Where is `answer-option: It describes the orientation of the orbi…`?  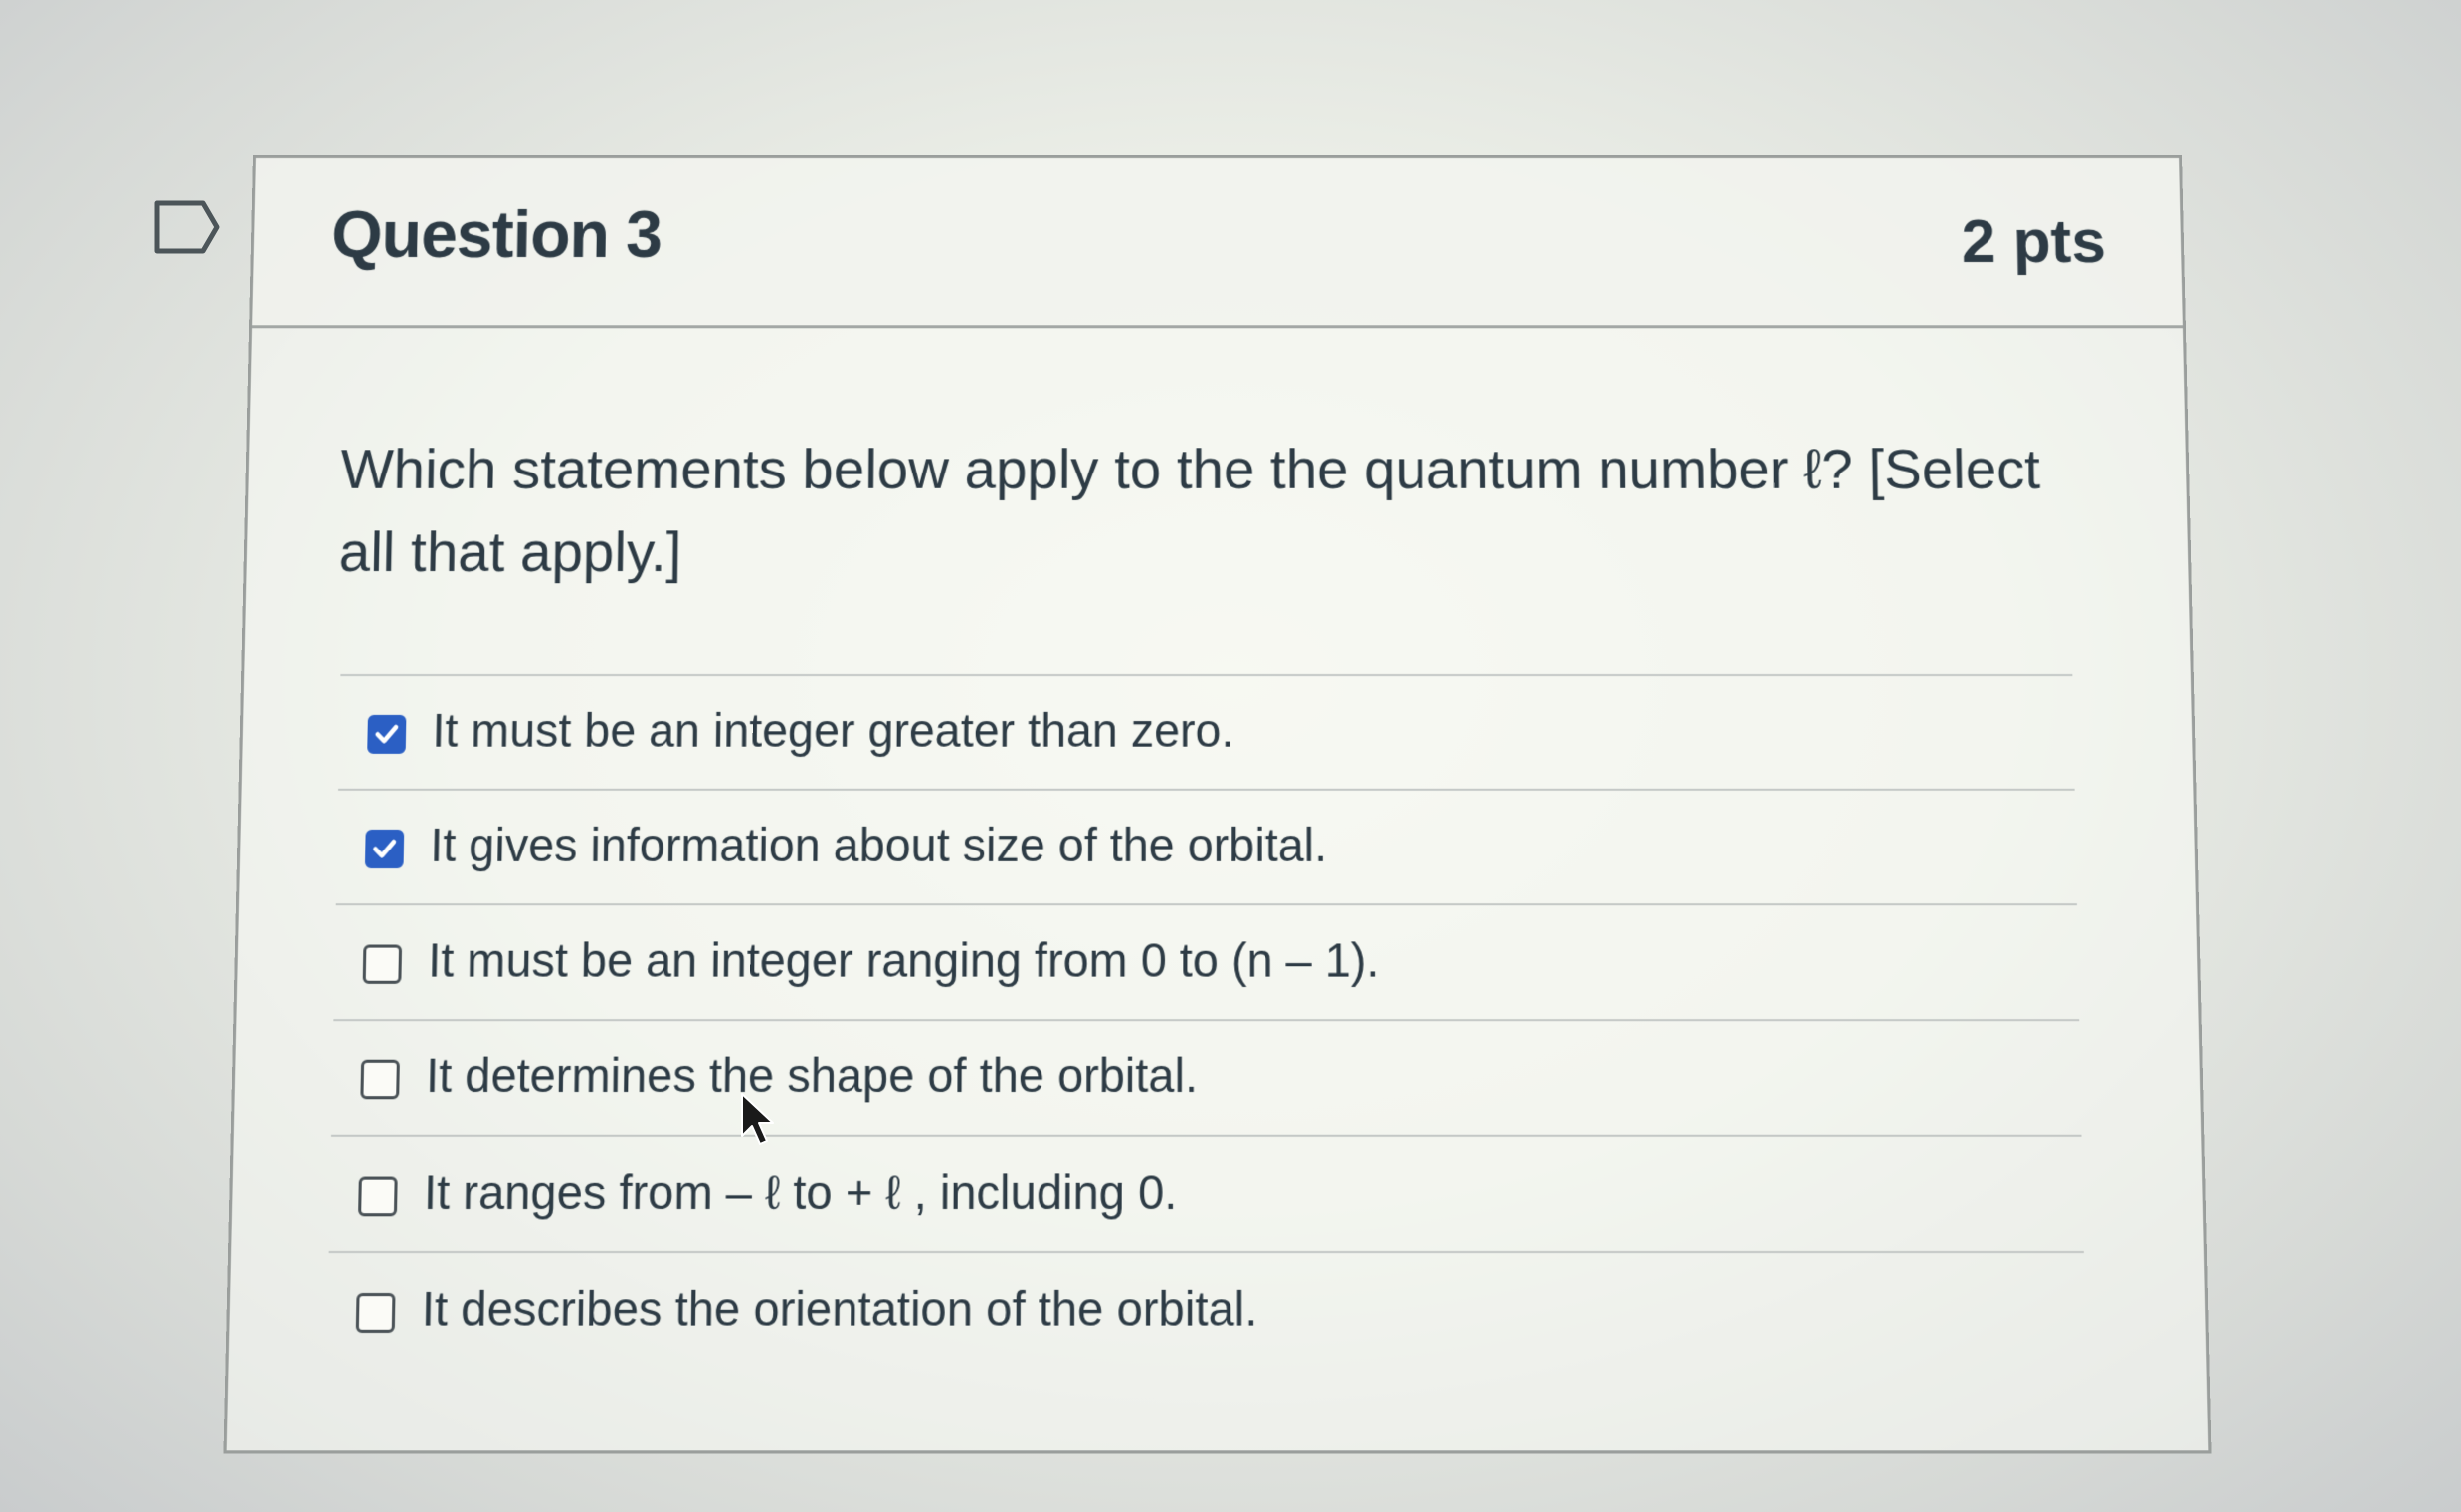
answer-option: It describes the orientation of the orbi… is located at coordinates (1206, 1310).